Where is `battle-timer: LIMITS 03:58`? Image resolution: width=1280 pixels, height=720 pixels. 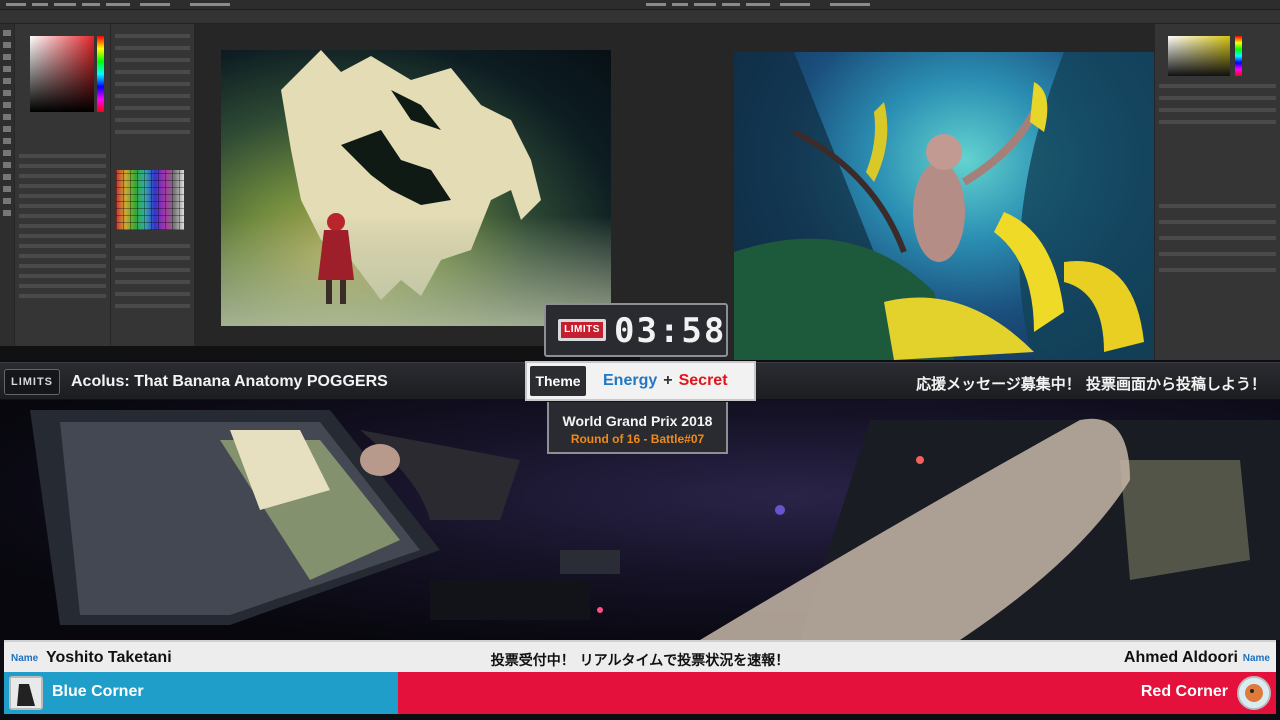
battle-timer: LIMITS 03:58 is located at coordinates (636, 330).